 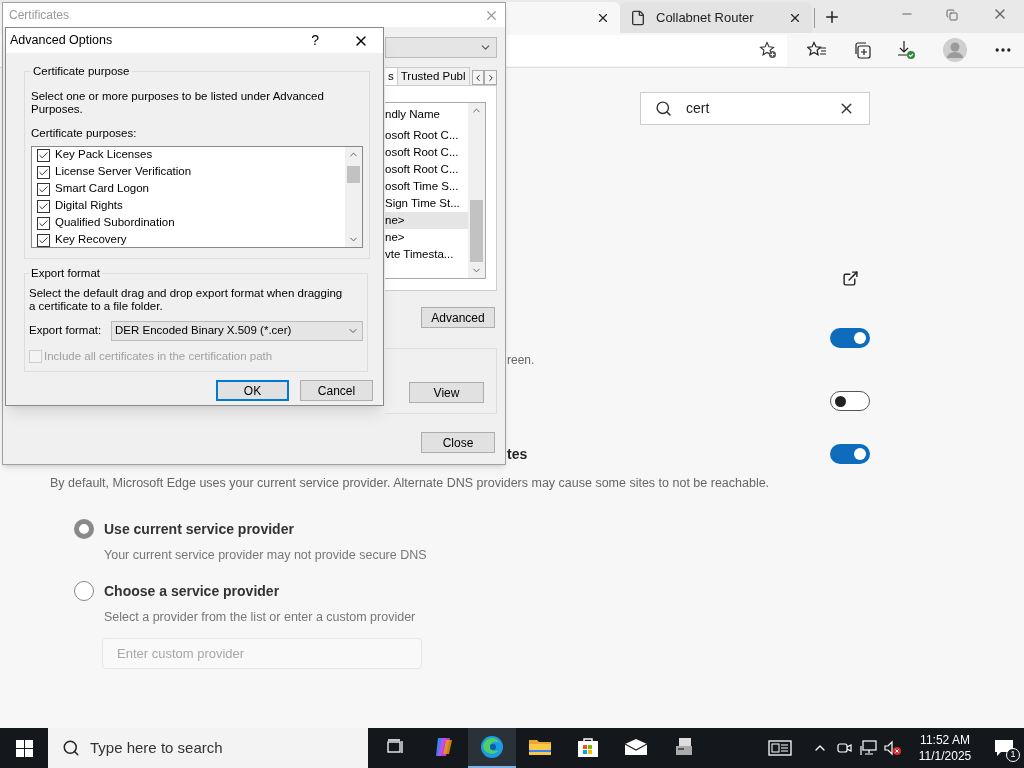 What do you see at coordinates (817, 50) in the screenshot?
I see `favorites-icon` at bounding box center [817, 50].